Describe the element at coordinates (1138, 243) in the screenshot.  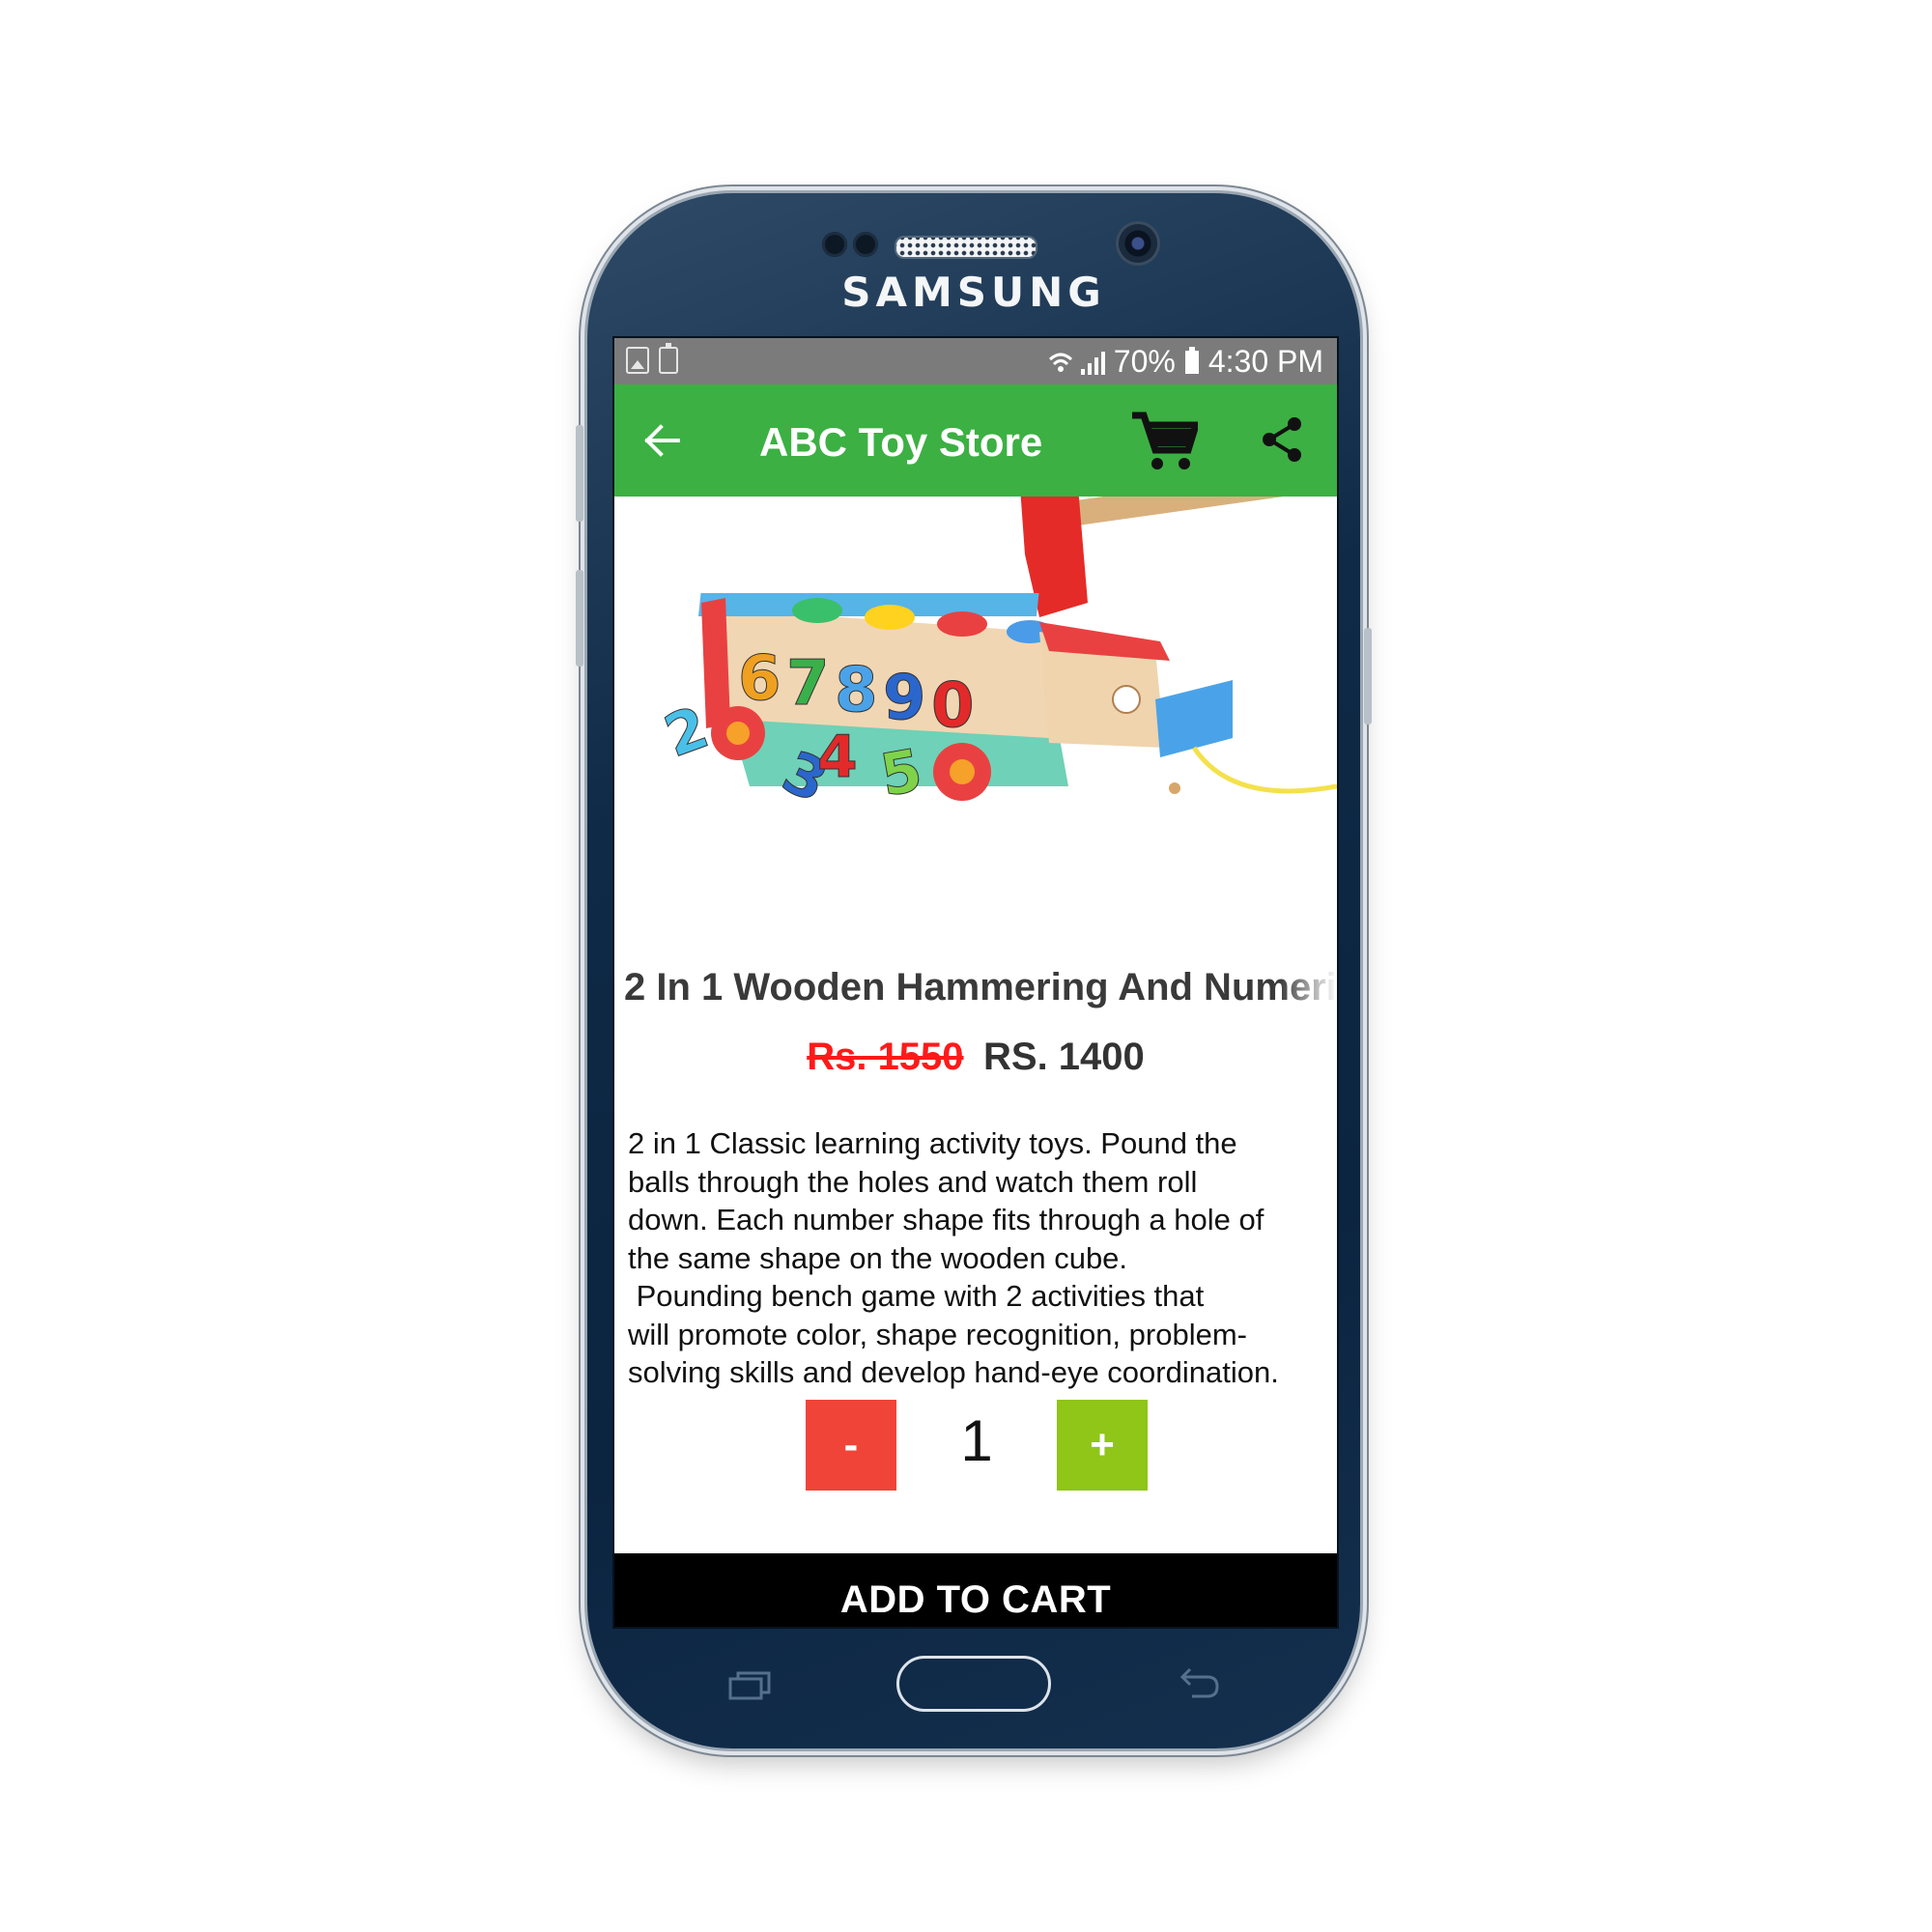
I see `front-camera` at that location.